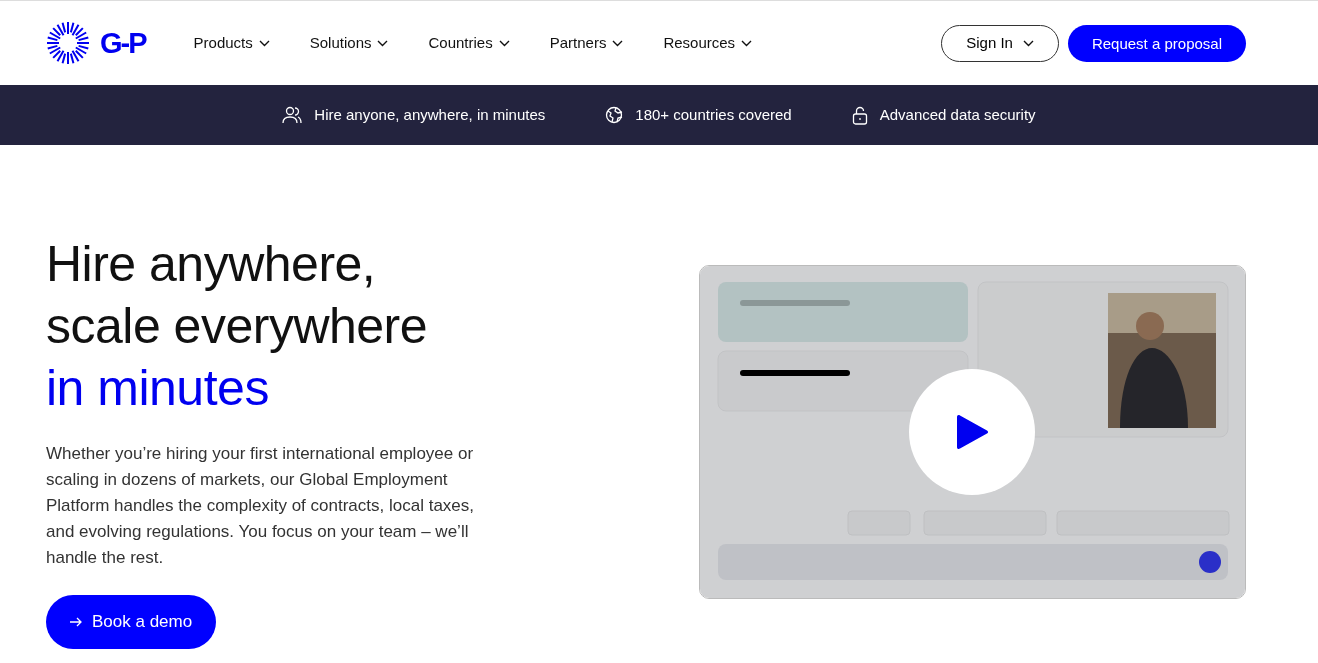  Describe the element at coordinates (586, 43) in the screenshot. I see `nav-menu: Partners` at that location.